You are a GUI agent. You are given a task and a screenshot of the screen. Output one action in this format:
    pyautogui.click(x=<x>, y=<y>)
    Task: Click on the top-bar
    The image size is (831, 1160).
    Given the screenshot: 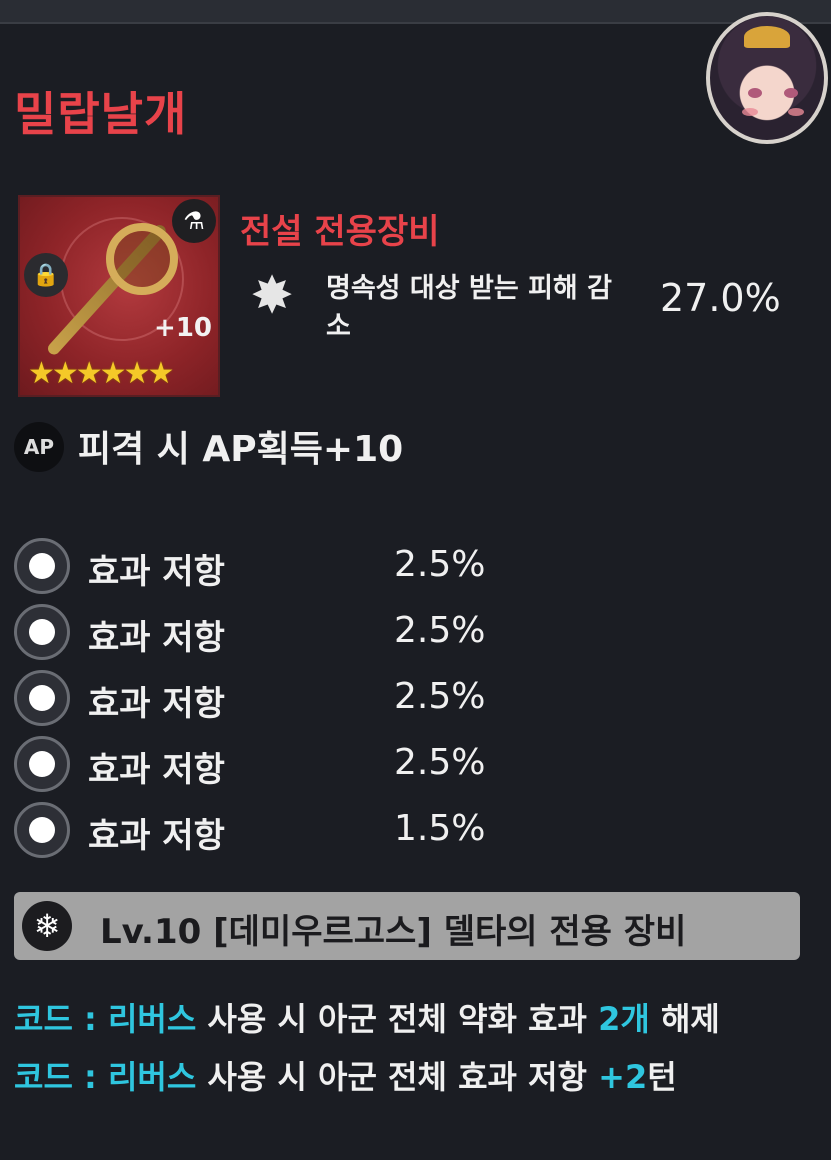 What is the action you would take?
    pyautogui.click(x=415, y=12)
    